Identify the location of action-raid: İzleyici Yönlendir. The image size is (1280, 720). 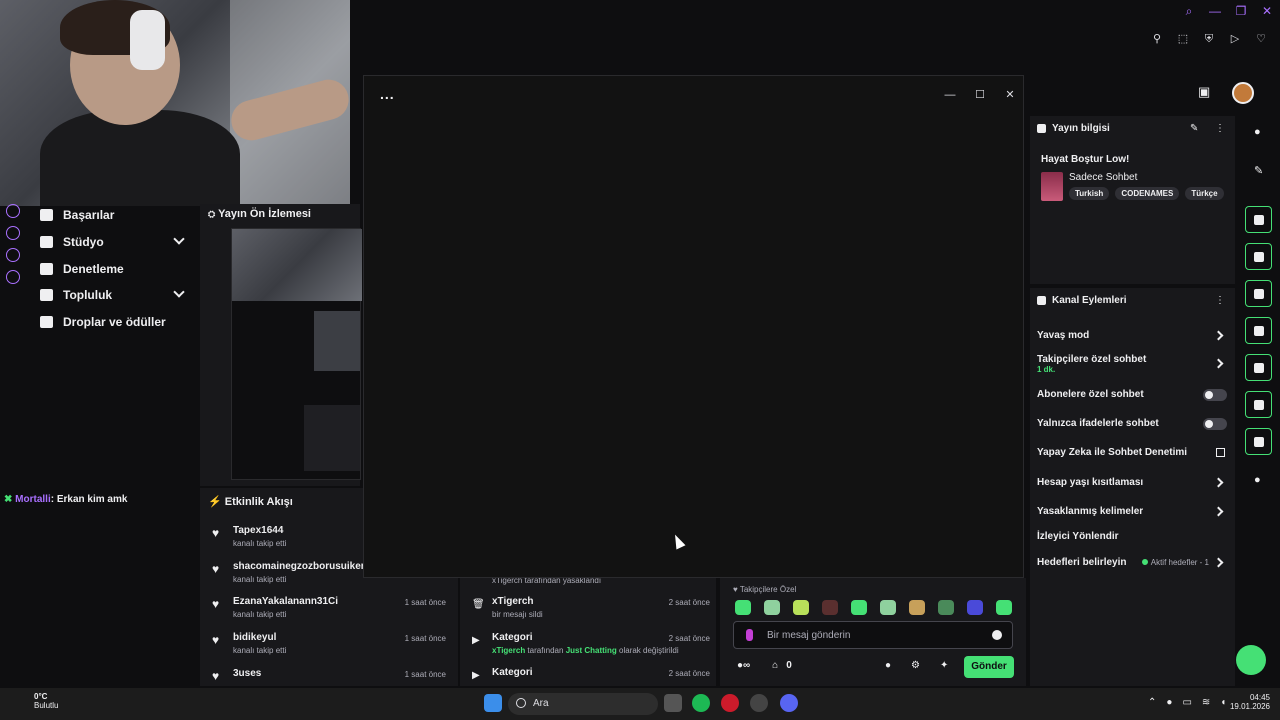
(1132, 536).